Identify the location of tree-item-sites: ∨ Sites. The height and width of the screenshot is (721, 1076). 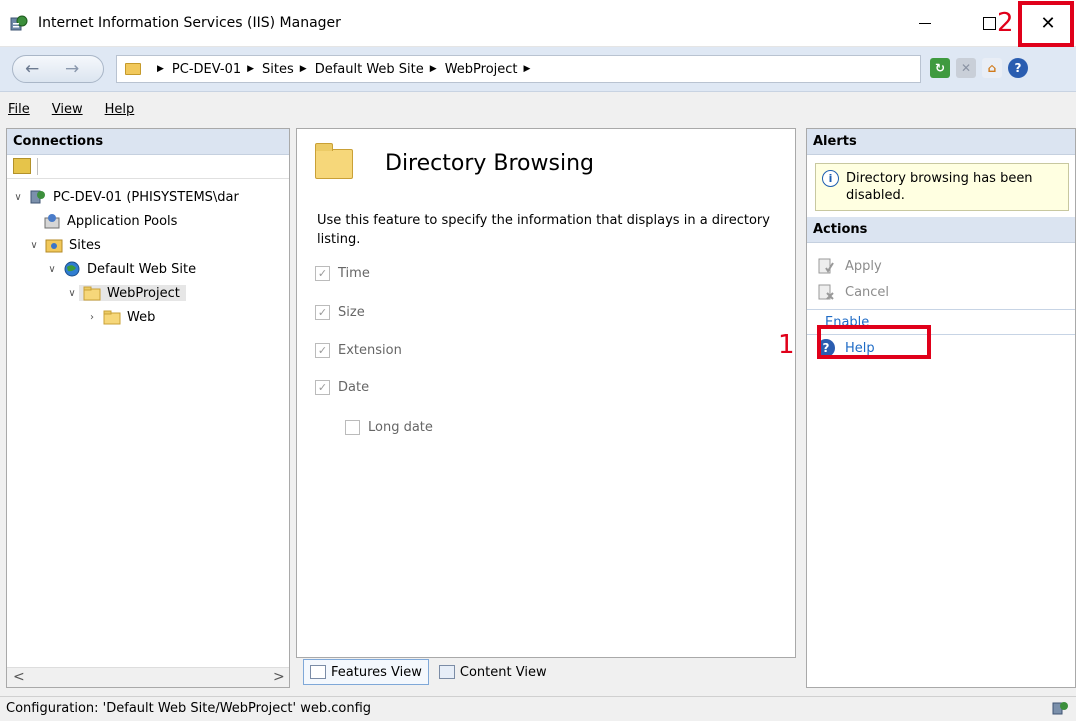
(148, 245).